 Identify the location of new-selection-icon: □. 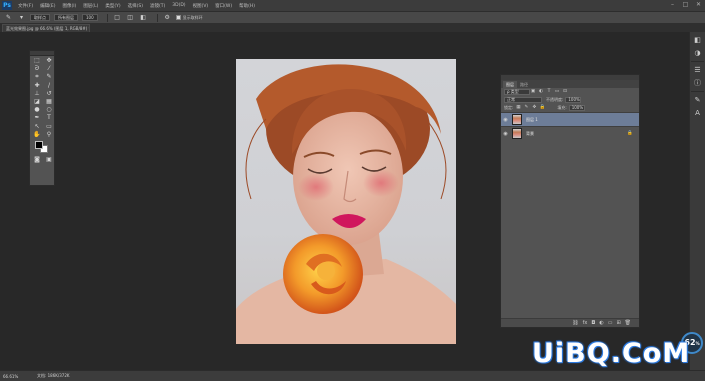
(117, 18).